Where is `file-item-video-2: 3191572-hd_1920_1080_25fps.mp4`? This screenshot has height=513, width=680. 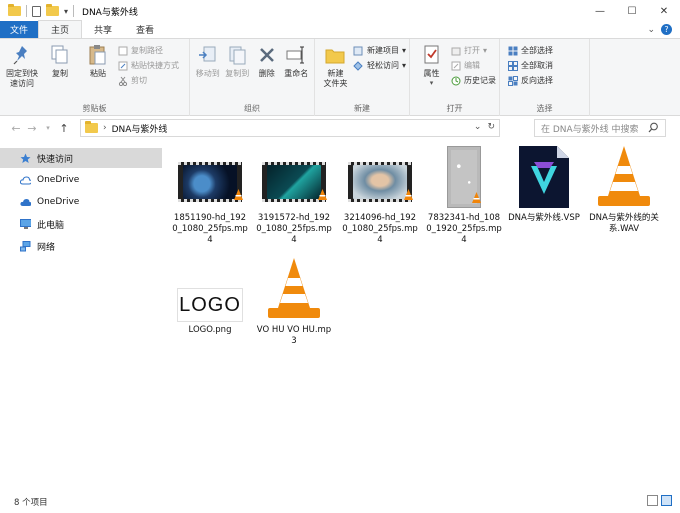
file-item-video-2: 3191572-hd_1920_1080_25fps.mp4 is located at coordinates (294, 193).